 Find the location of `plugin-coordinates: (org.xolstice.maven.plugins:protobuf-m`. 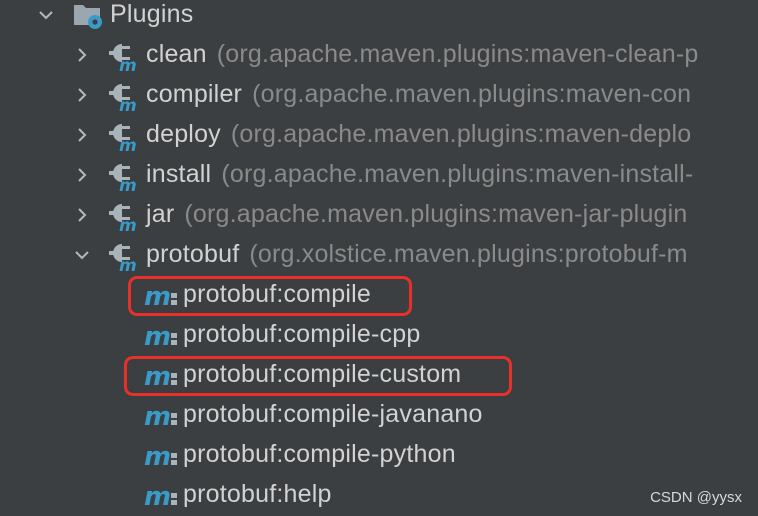

plugin-coordinates: (org.xolstice.maven.plugins:protobuf-m is located at coordinates (468, 254).